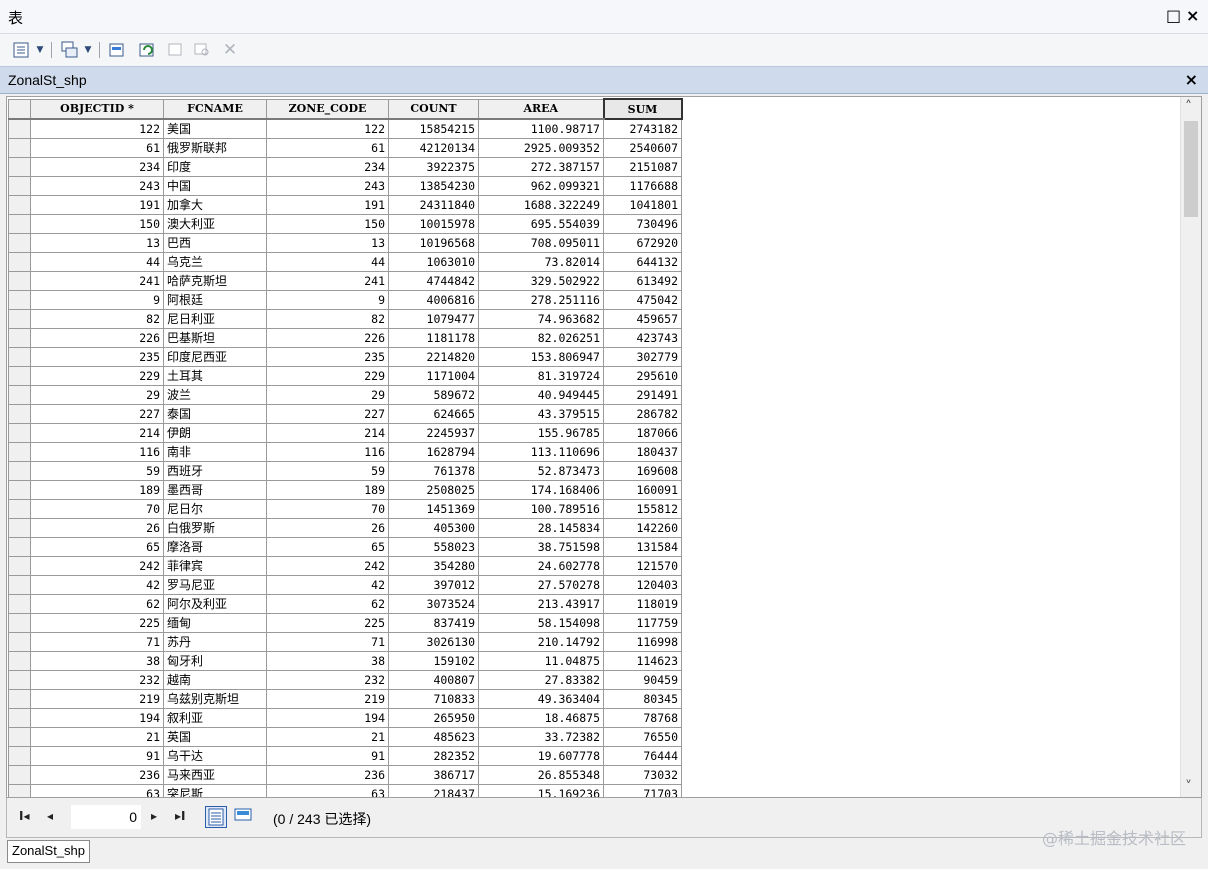  Describe the element at coordinates (541, 148) in the screenshot. I see `table-cell: 2925.009352` at that location.